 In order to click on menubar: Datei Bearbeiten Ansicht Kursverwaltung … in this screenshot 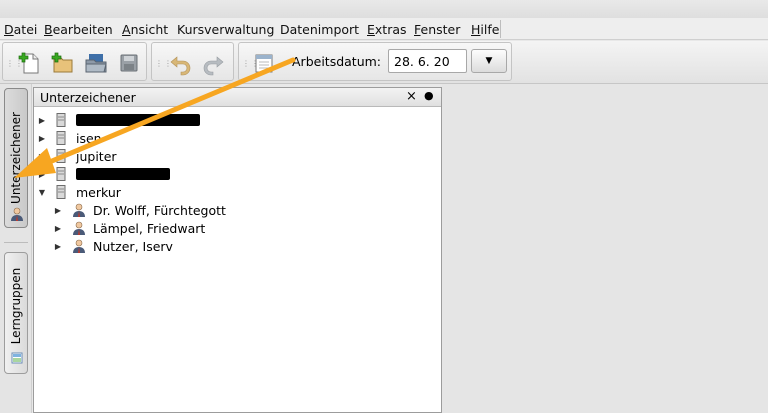, I will do `click(384, 29)`.